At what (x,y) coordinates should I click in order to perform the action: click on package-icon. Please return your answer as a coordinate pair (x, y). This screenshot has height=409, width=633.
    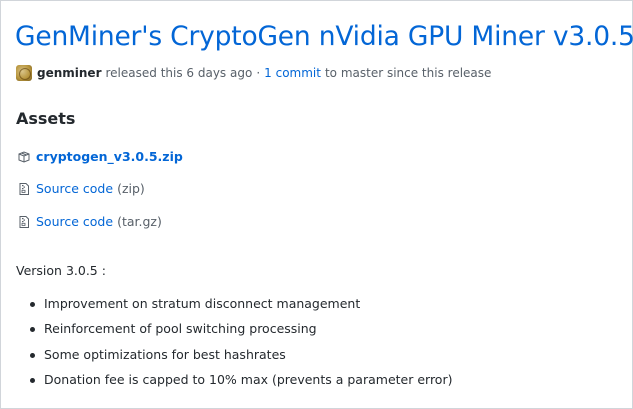
    Looking at the image, I should click on (24, 157).